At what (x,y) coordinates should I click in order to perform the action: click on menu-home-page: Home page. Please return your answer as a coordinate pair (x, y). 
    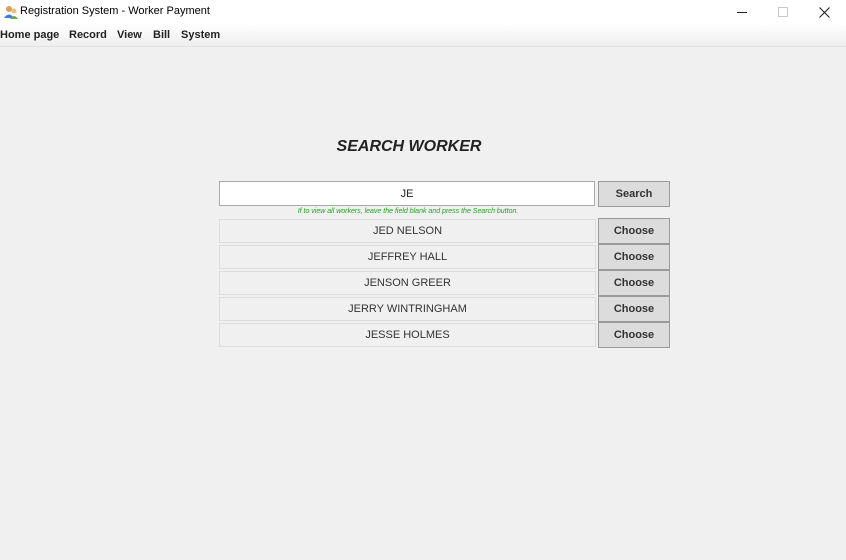
    Looking at the image, I should click on (29, 35).